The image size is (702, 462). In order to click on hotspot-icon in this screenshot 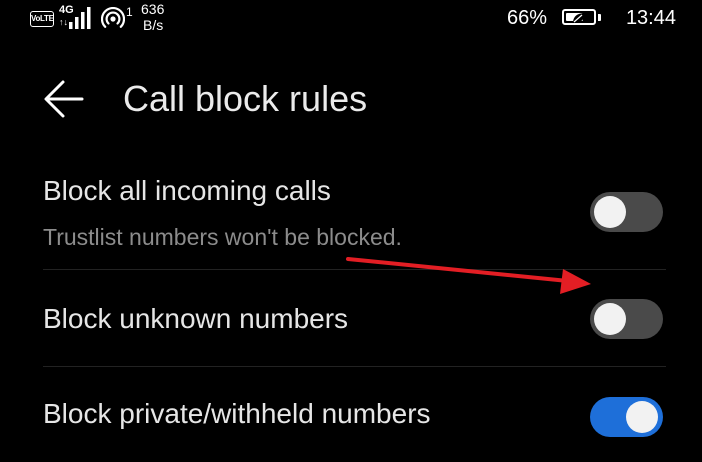, I will do `click(113, 17)`.